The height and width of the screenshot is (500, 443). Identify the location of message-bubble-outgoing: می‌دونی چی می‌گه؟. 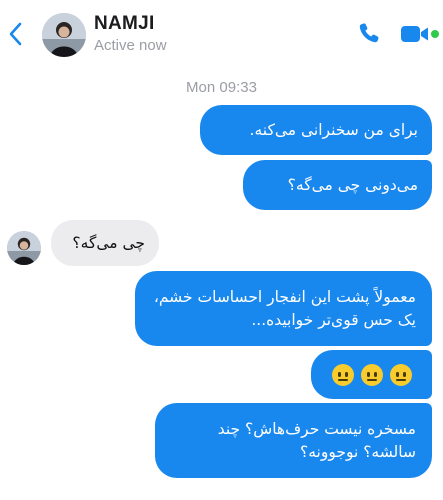
(337, 185).